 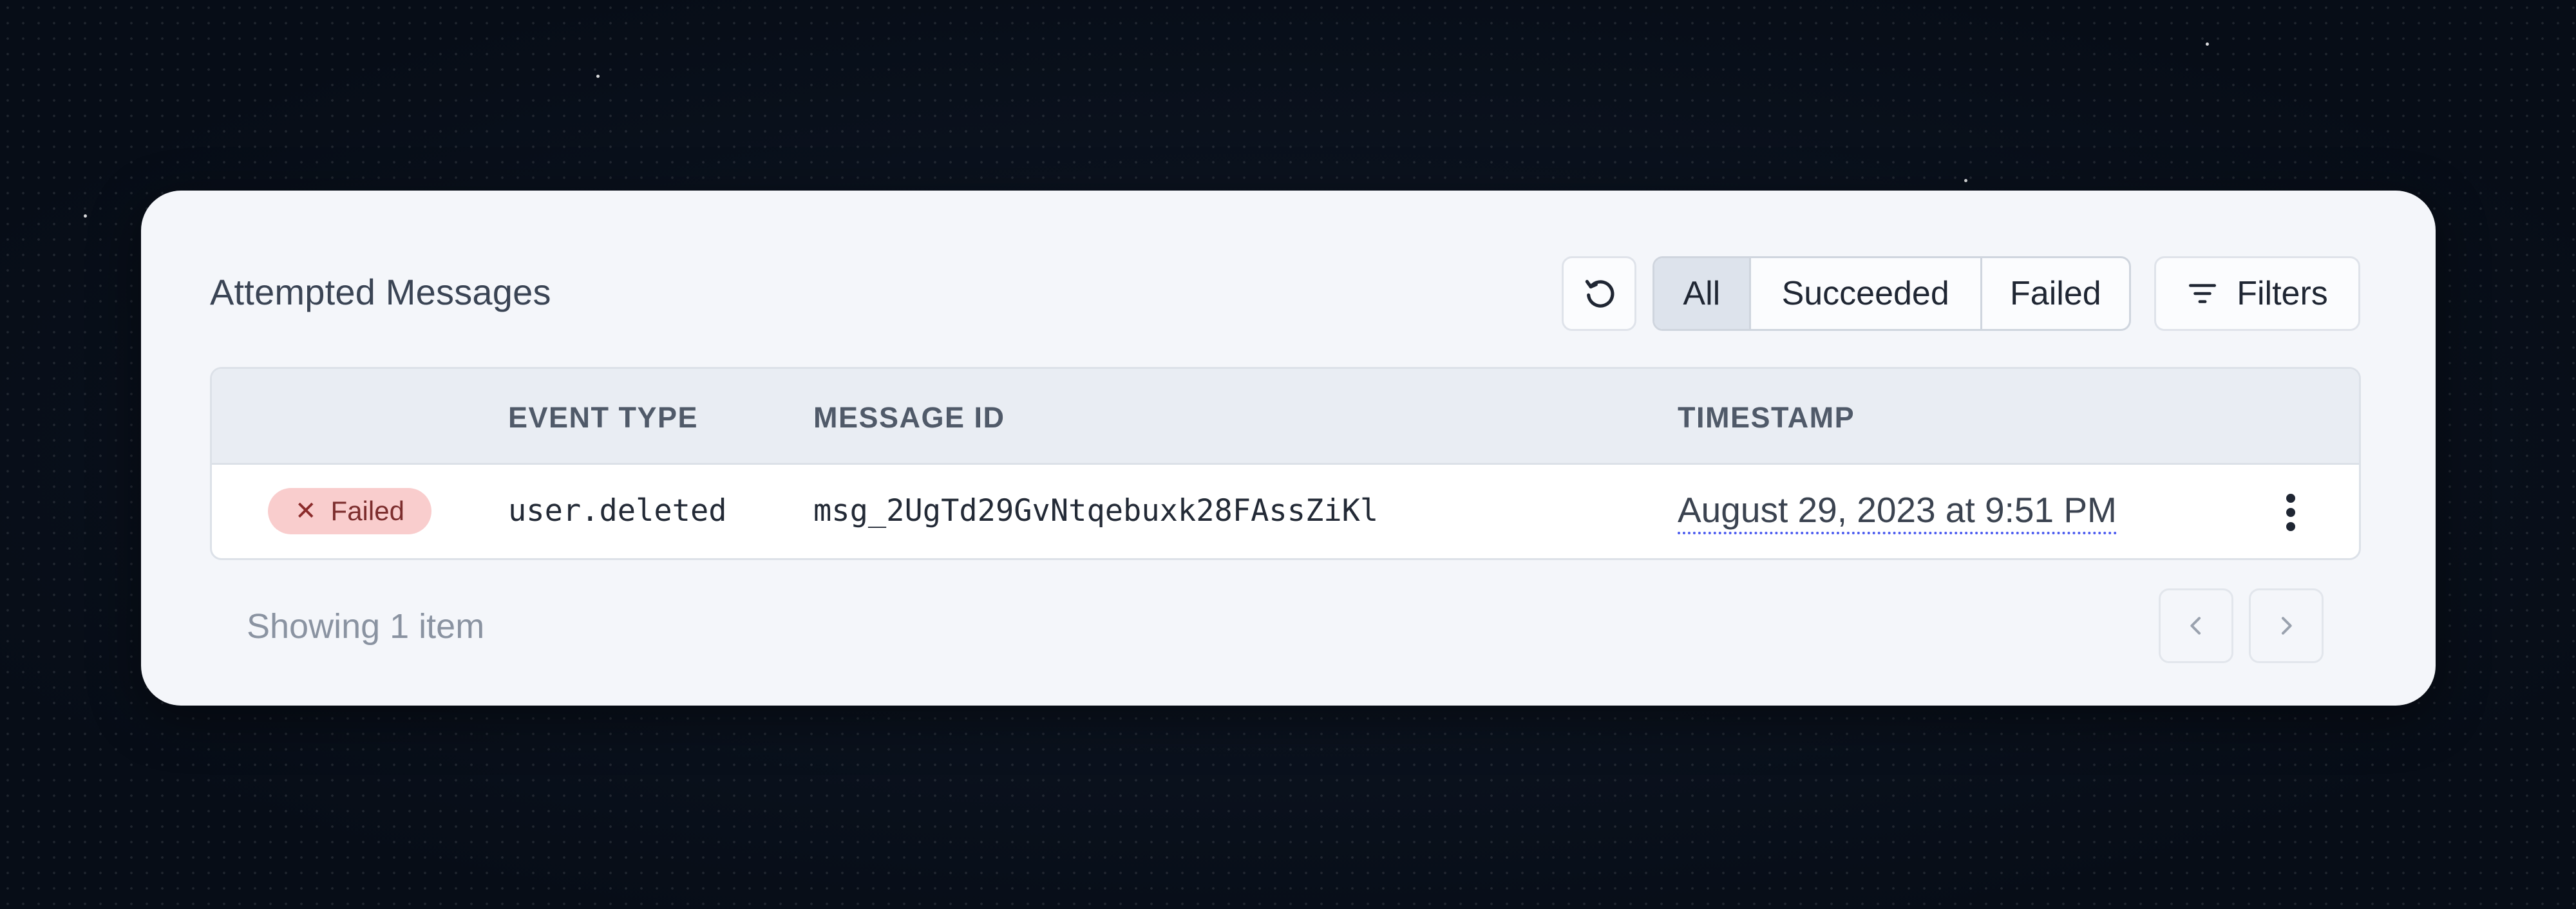 I want to click on section-title: Attempted Messages, so click(x=381, y=292).